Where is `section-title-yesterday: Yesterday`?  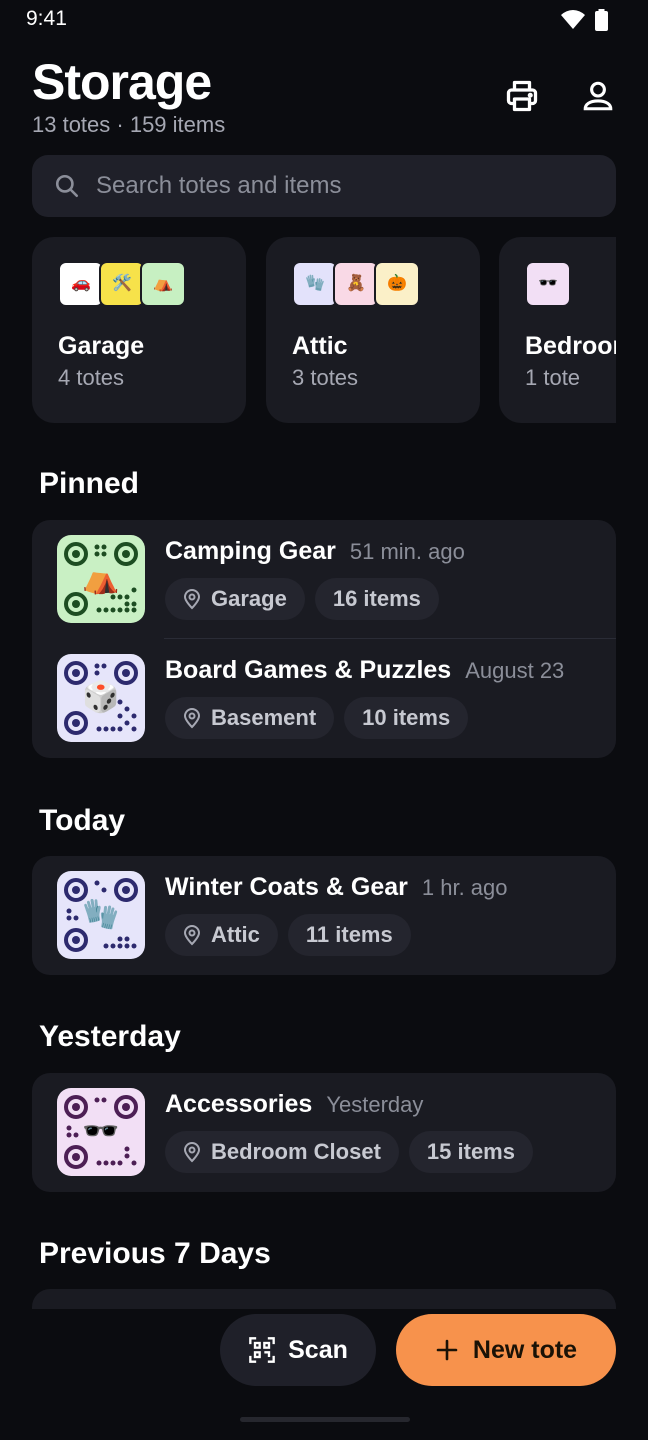
section-title-yesterday: Yesterday is located at coordinates (110, 1036).